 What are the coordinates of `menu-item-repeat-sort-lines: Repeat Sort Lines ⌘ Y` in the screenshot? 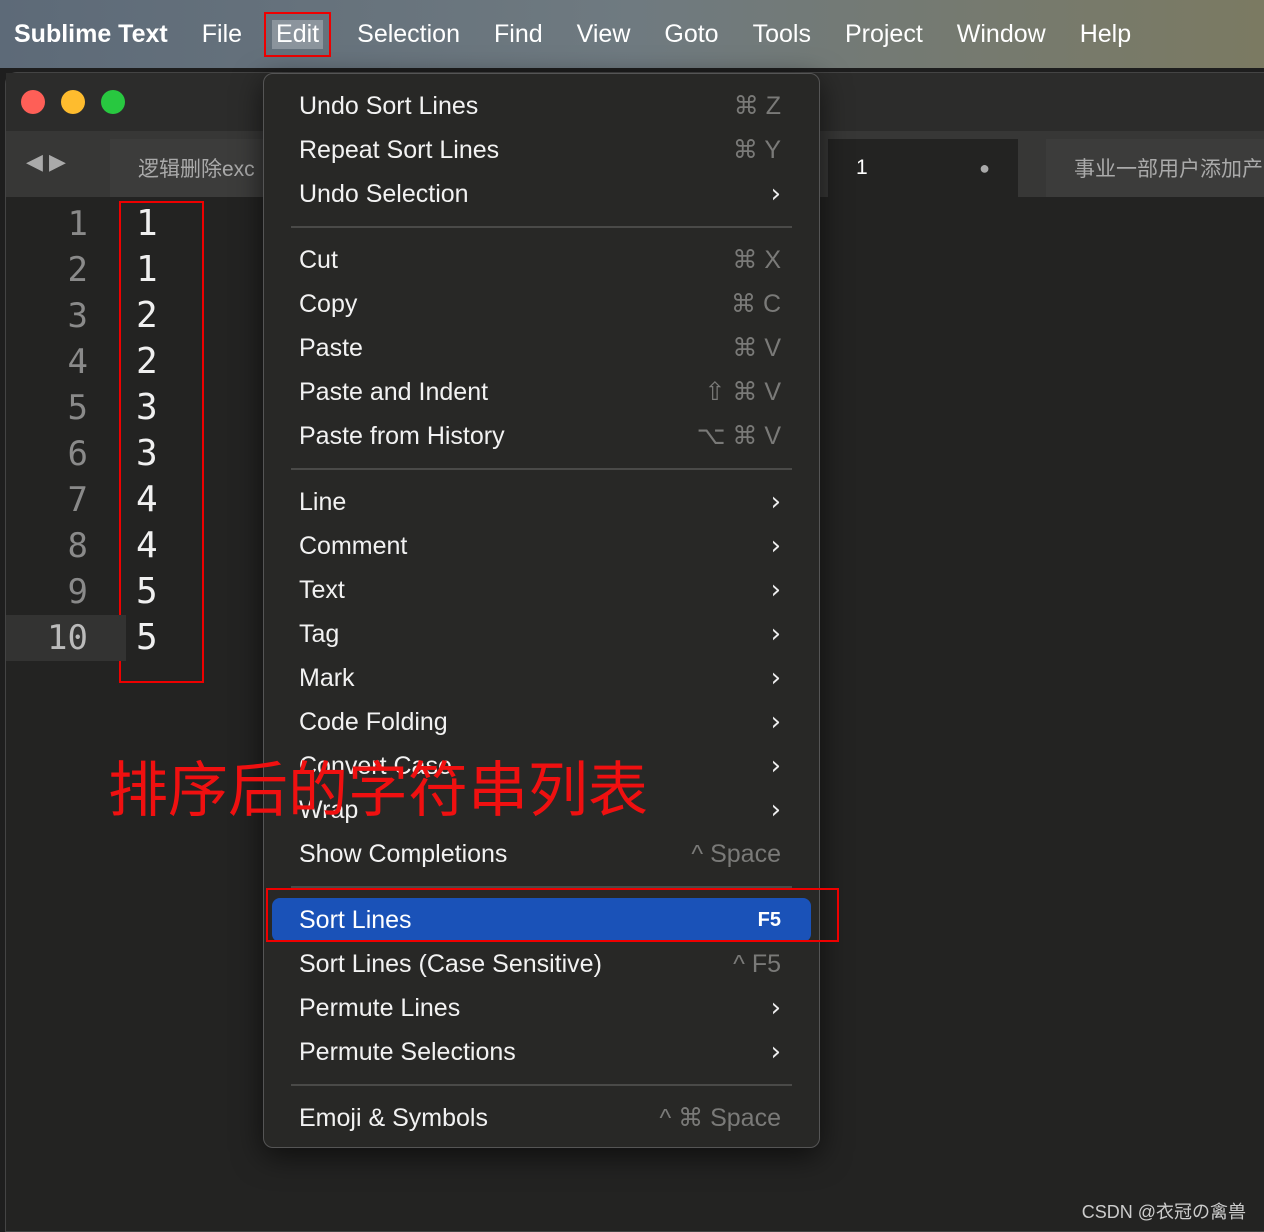 It's located at (541, 150).